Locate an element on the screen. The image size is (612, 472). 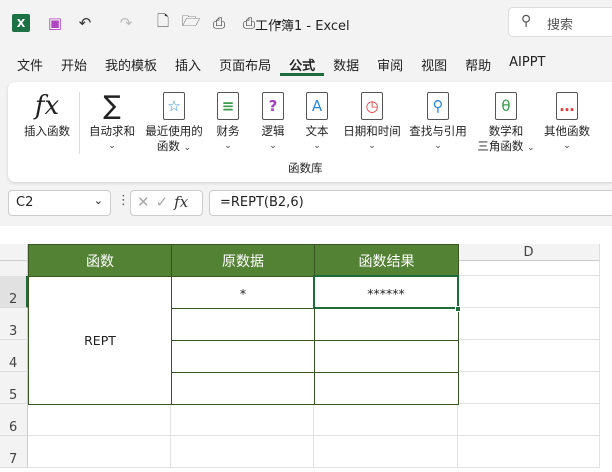
tab-templates: 我的模板 is located at coordinates (131, 64).